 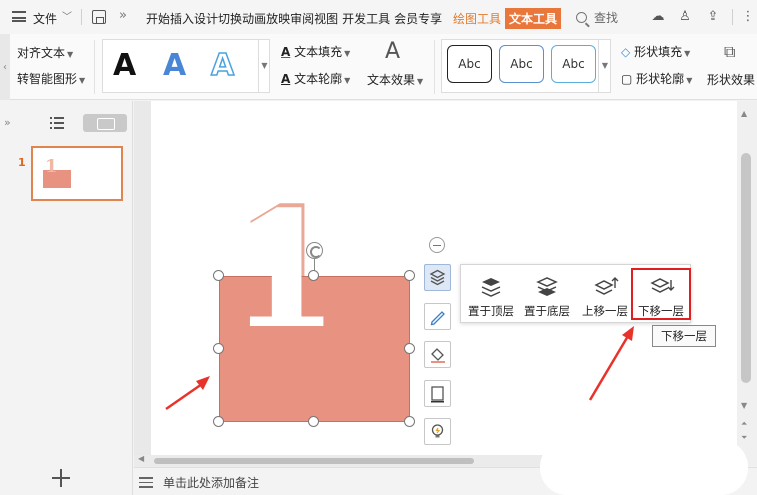 I want to click on notes-icon, so click(x=146, y=482).